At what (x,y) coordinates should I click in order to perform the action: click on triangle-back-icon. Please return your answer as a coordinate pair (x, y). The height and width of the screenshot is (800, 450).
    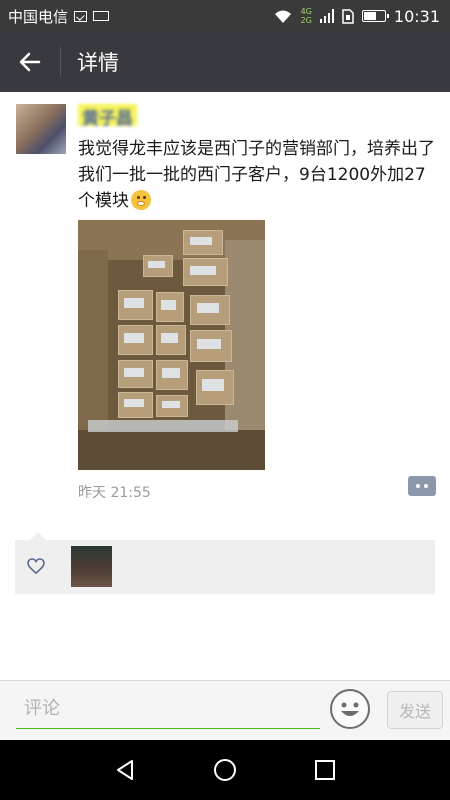
    Looking at the image, I should click on (125, 770).